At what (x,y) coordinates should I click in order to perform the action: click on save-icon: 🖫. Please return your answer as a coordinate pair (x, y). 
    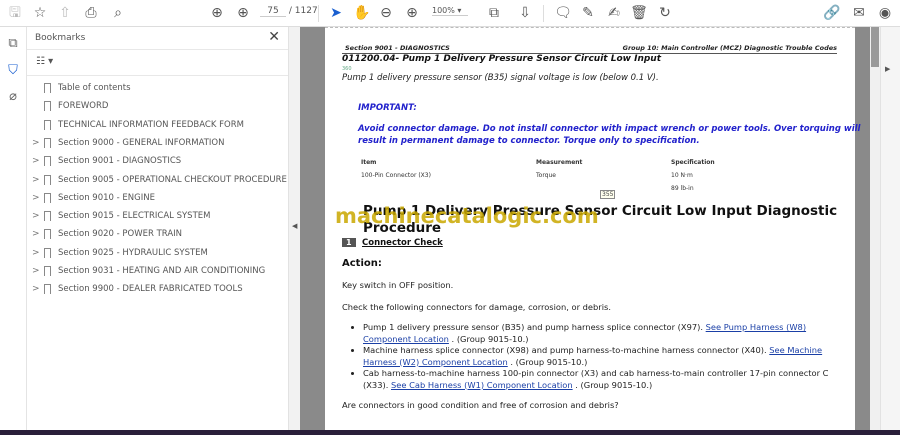
    Looking at the image, I should click on (15, 13).